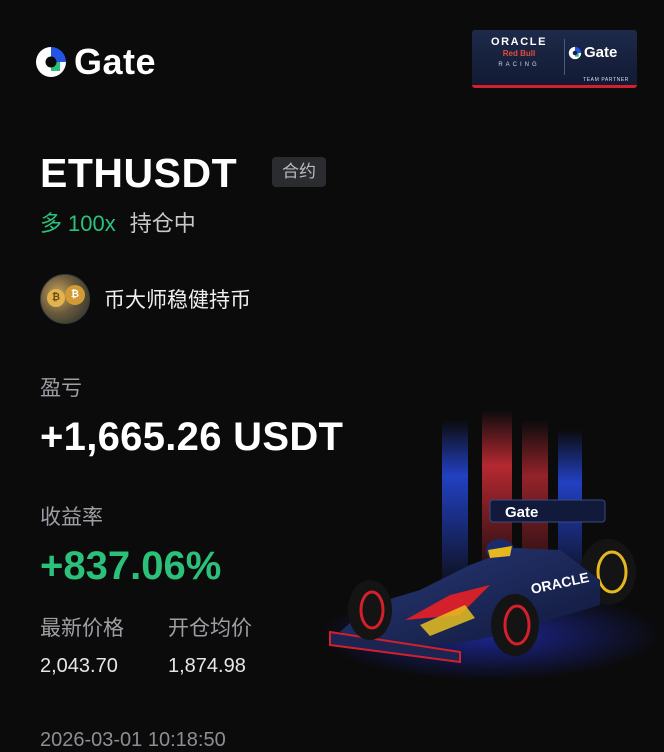  I want to click on sponsor-line-racing: RACING, so click(519, 65).